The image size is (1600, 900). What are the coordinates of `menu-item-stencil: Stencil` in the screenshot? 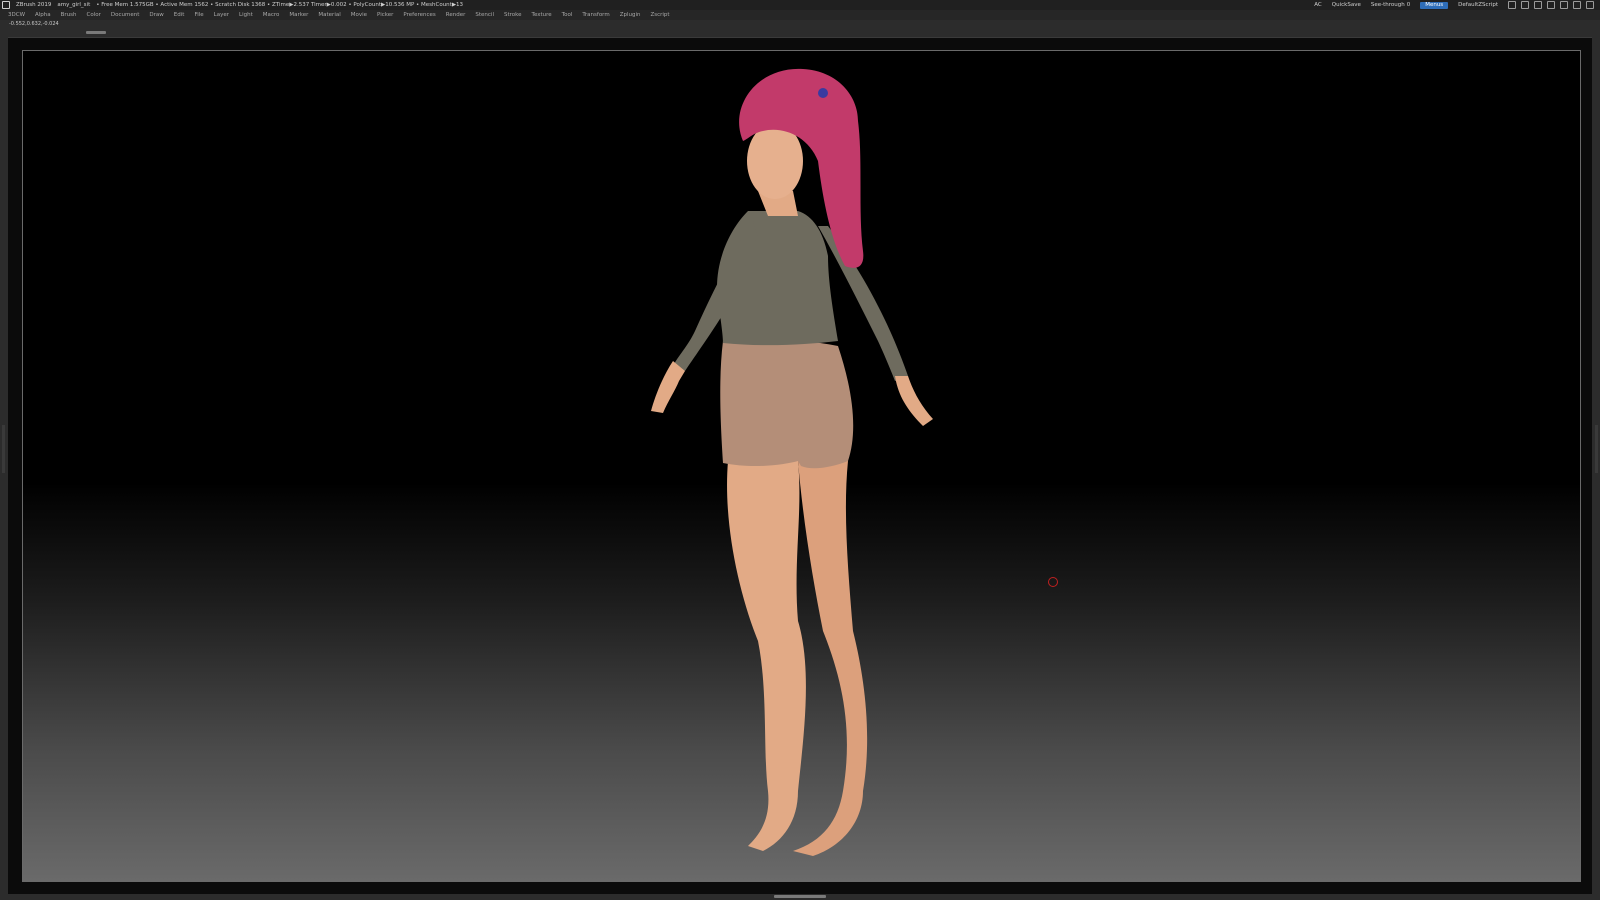 It's located at (484, 15).